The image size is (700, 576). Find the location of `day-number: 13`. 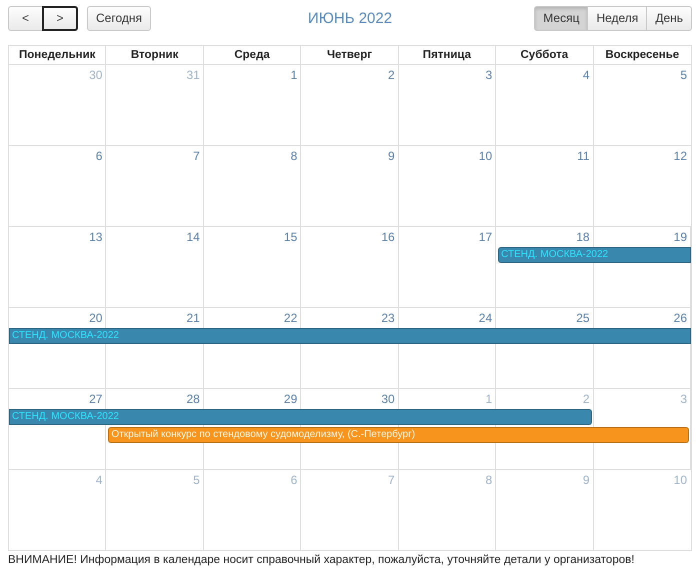

day-number: 13 is located at coordinates (96, 237).